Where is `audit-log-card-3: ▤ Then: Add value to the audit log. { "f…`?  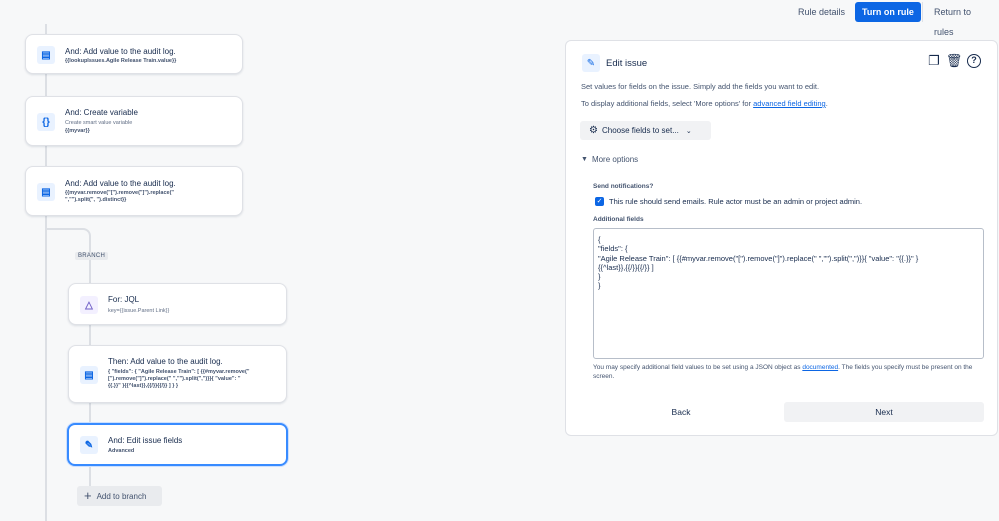
audit-log-card-3: ▤ Then: Add value to the audit log. { "f… is located at coordinates (177, 374).